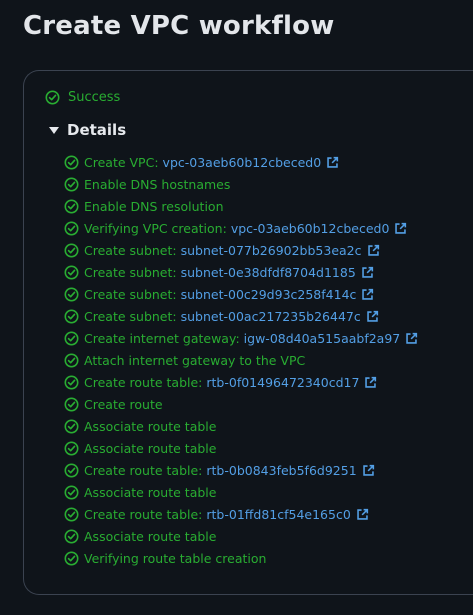  I want to click on resource-link: subnet-00ac217235b26447c, so click(271, 316).